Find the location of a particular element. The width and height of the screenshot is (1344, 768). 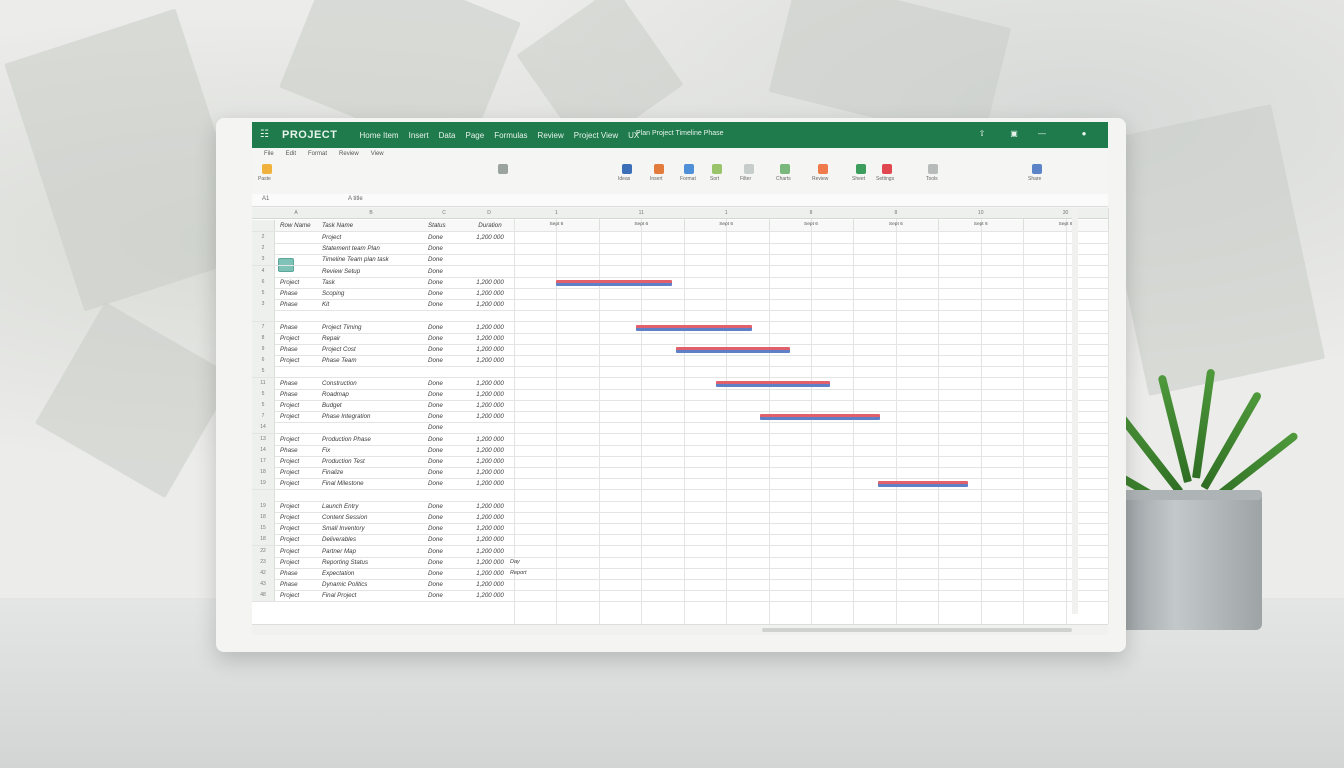

charts-icon is located at coordinates (785, 169).